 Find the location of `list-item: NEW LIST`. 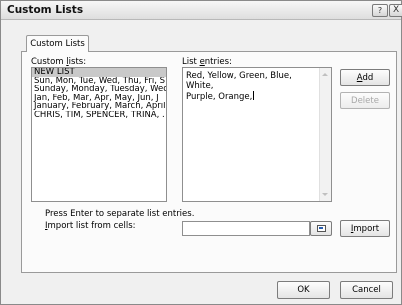

list-item: NEW LIST is located at coordinates (99, 72).